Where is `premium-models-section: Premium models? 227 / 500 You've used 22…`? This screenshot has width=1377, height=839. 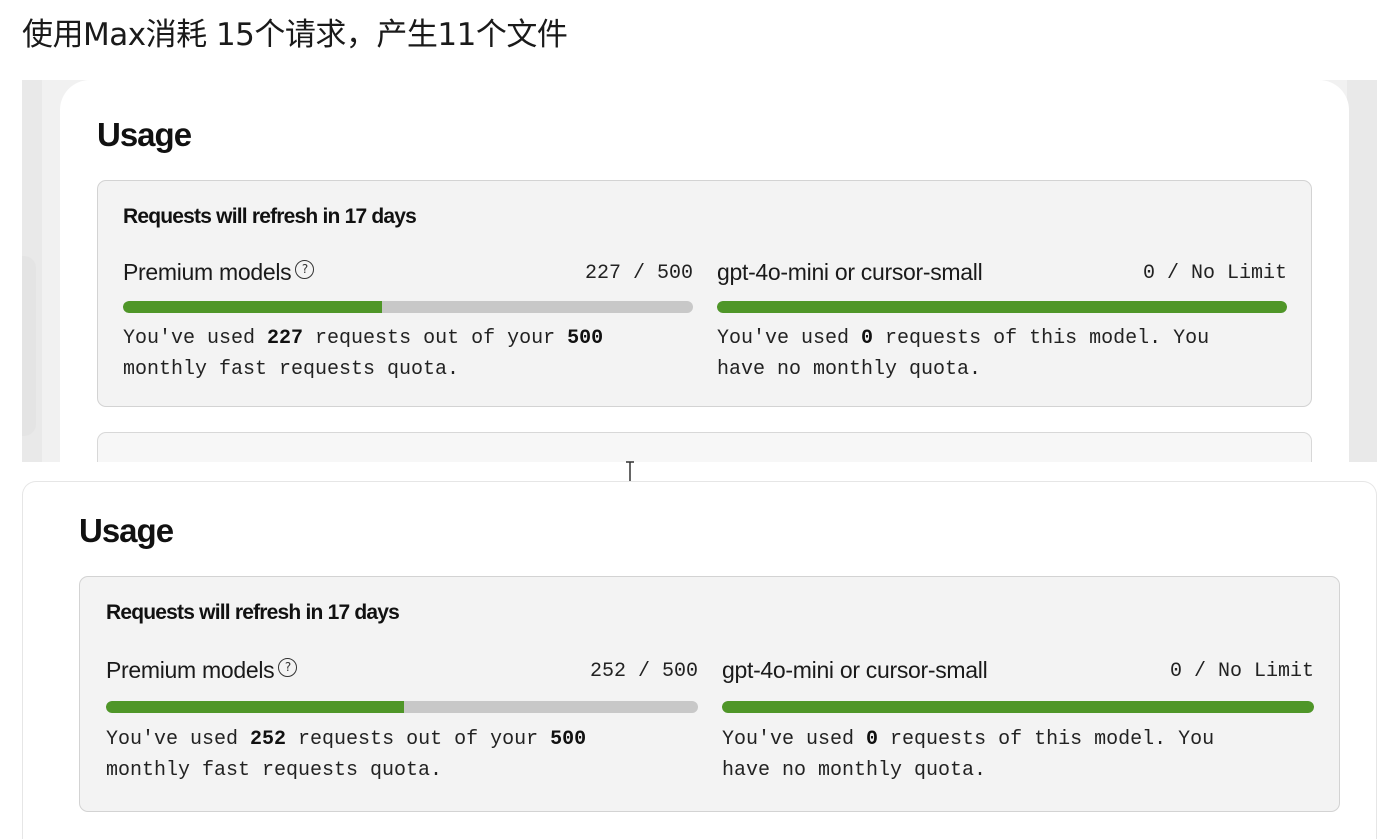 premium-models-section: Premium models? 227 / 500 You've used 22… is located at coordinates (408, 320).